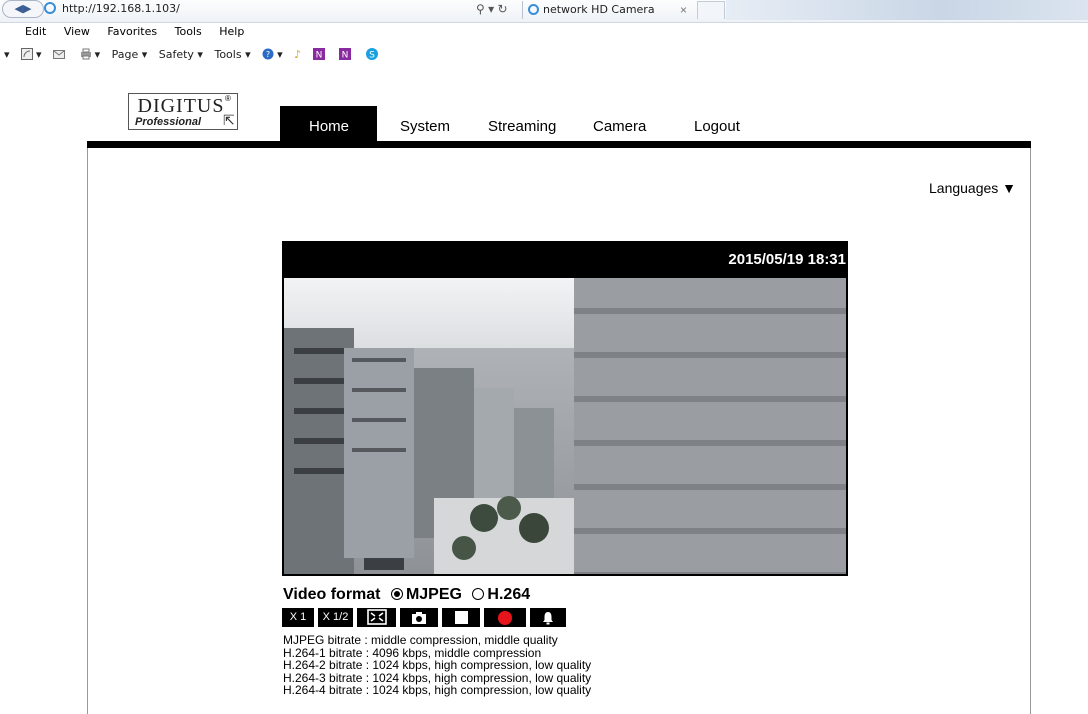 This screenshot has width=1088, height=714. What do you see at coordinates (972, 188) in the screenshot?
I see `languages-dropdown: Languages ▼` at bounding box center [972, 188].